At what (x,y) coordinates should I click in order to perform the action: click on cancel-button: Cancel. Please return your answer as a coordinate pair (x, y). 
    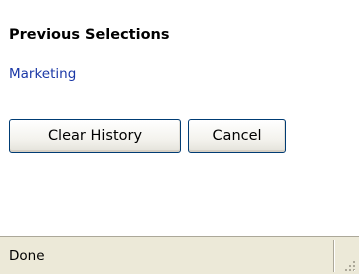
    Looking at the image, I should click on (237, 136).